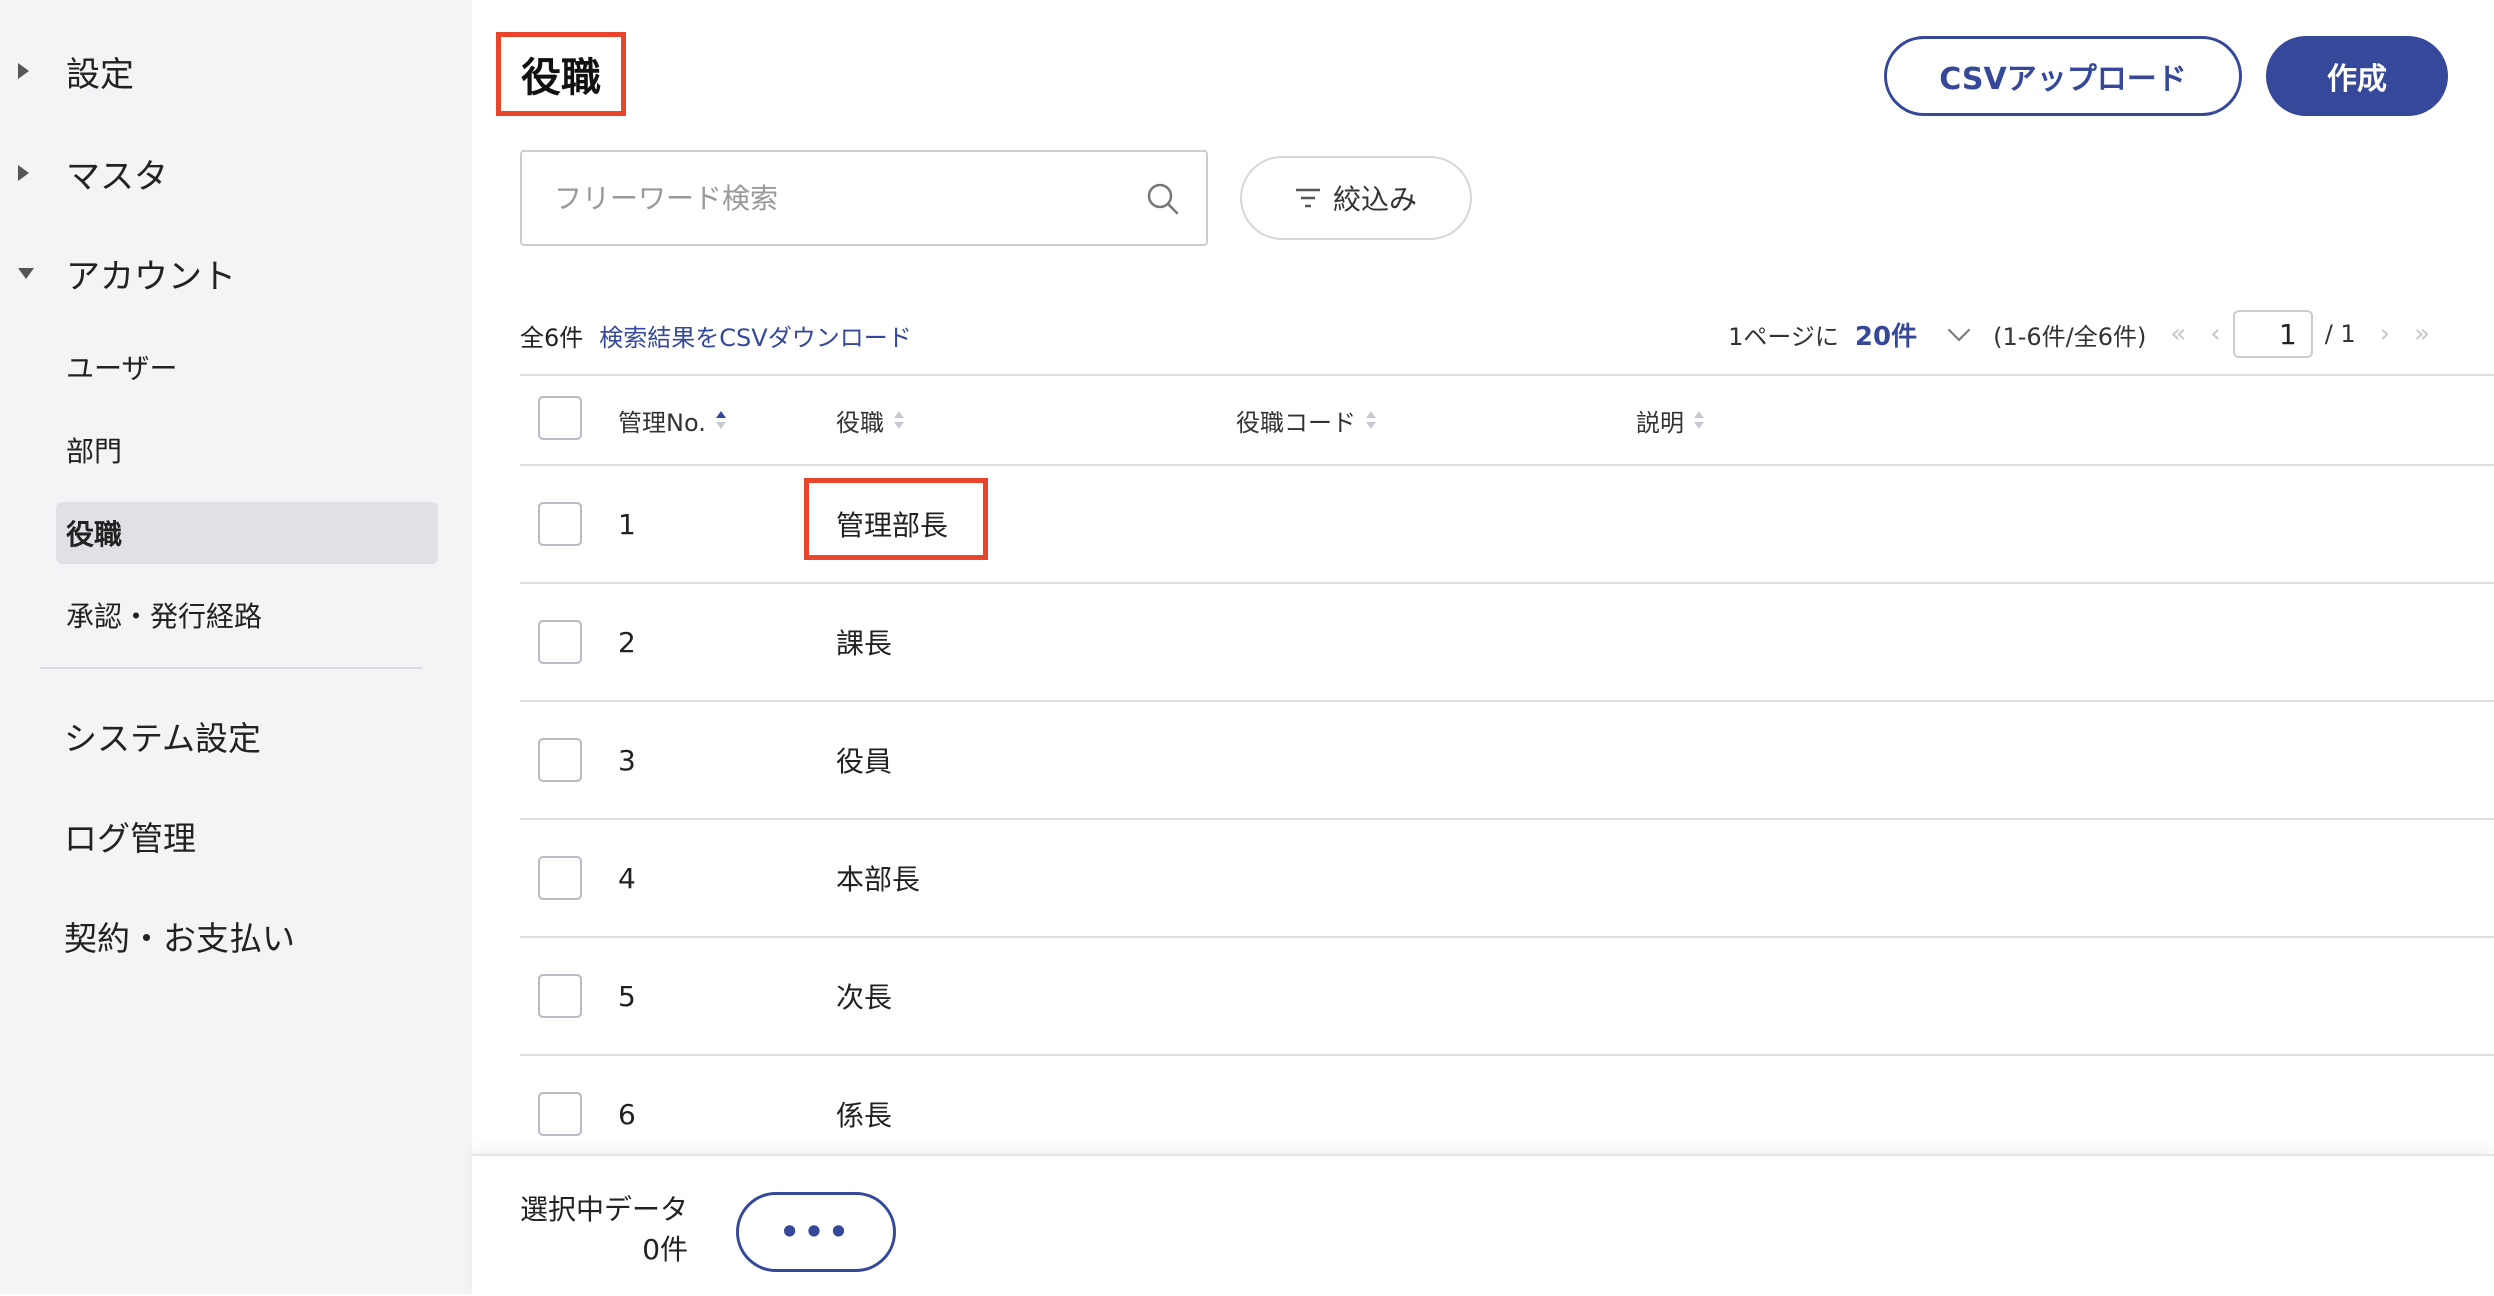  Describe the element at coordinates (179, 936) in the screenshot. I see `sidebar-link-contract-payment: 契約・お支払い` at that location.